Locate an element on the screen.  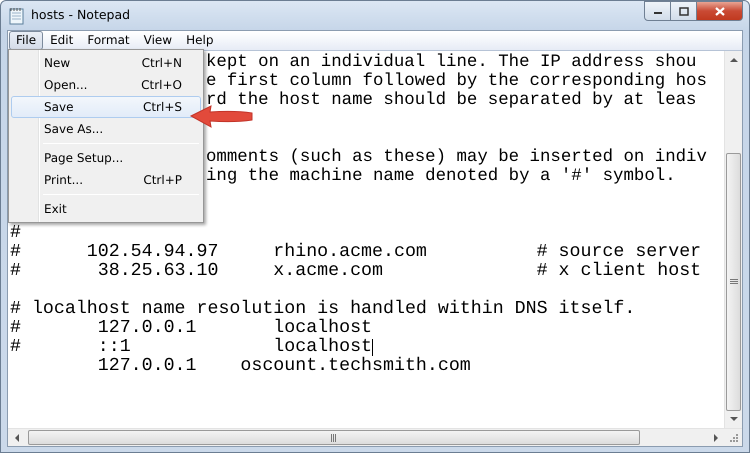
menu-item: Help is located at coordinates (199, 40).